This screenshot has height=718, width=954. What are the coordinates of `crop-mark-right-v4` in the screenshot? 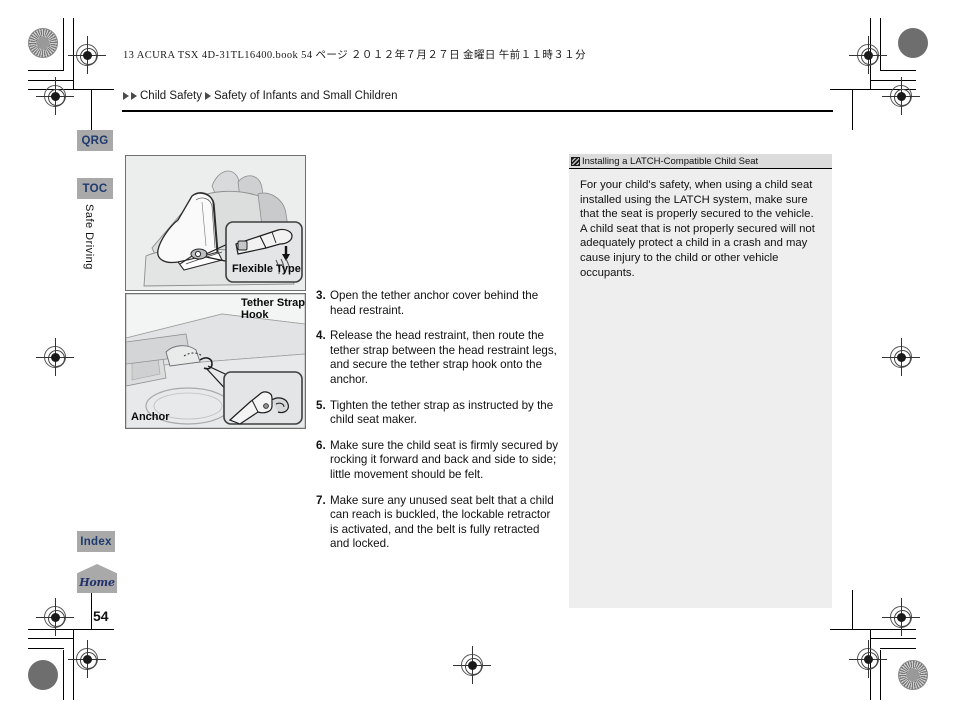 It's located at (852, 610).